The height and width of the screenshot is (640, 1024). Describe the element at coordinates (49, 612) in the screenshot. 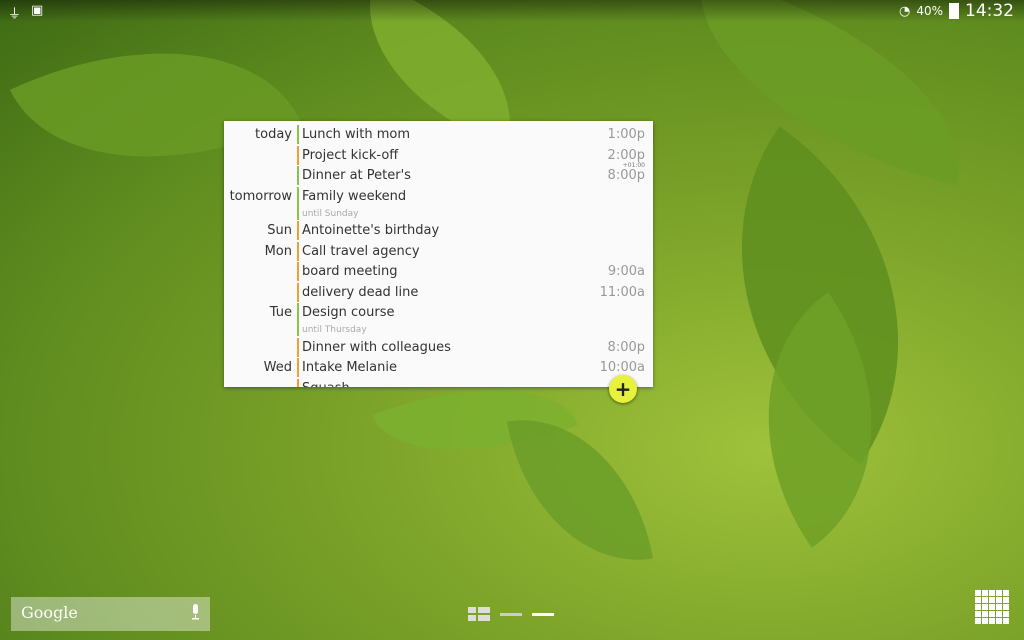

I see `google-logo: Google` at that location.